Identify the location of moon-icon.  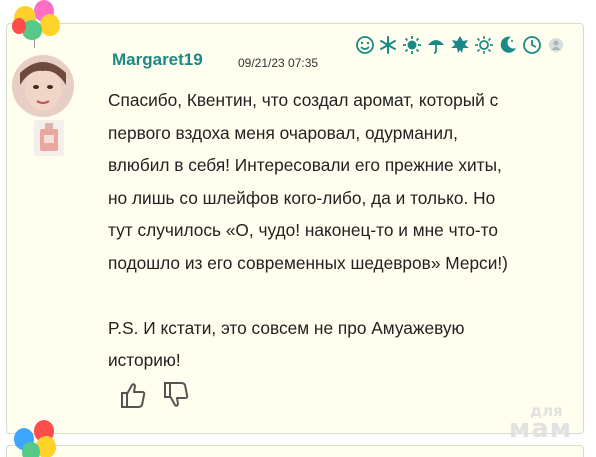
(508, 45).